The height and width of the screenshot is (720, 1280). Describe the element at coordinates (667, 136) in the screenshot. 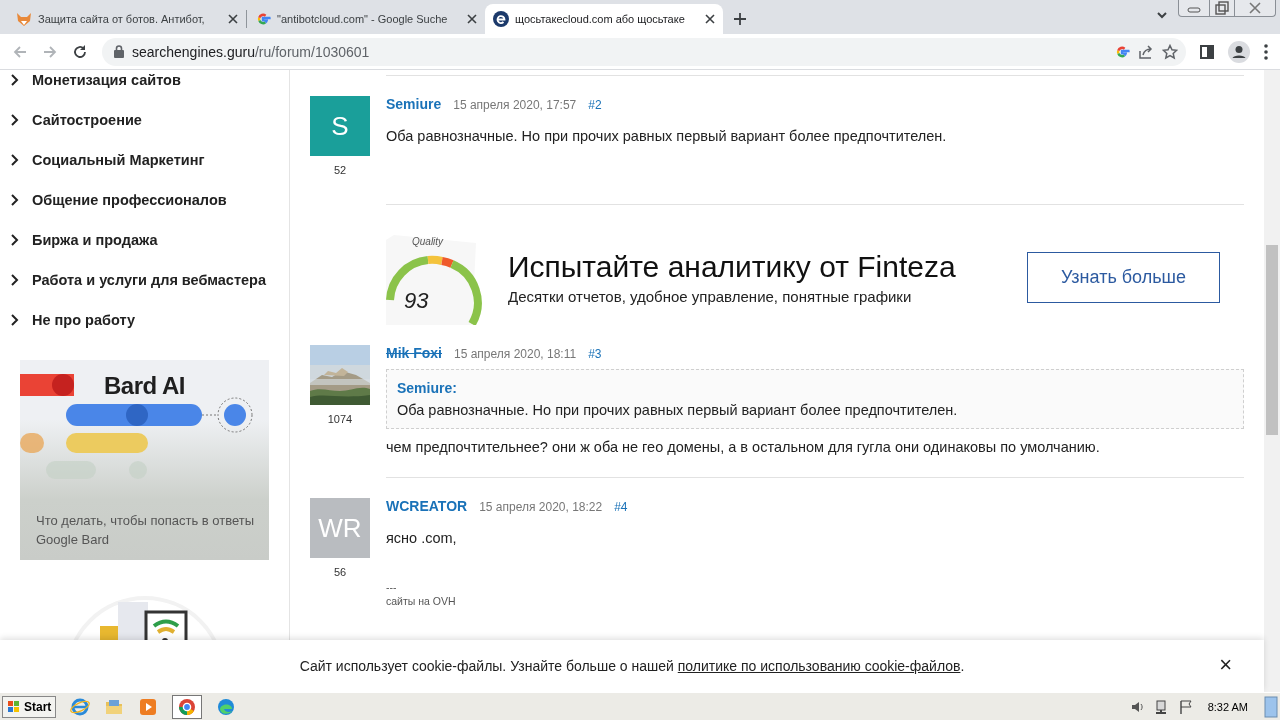

I see `post-text: Оба равнозначные. Но при прочих равных первый вариант более предпочтителен.` at that location.